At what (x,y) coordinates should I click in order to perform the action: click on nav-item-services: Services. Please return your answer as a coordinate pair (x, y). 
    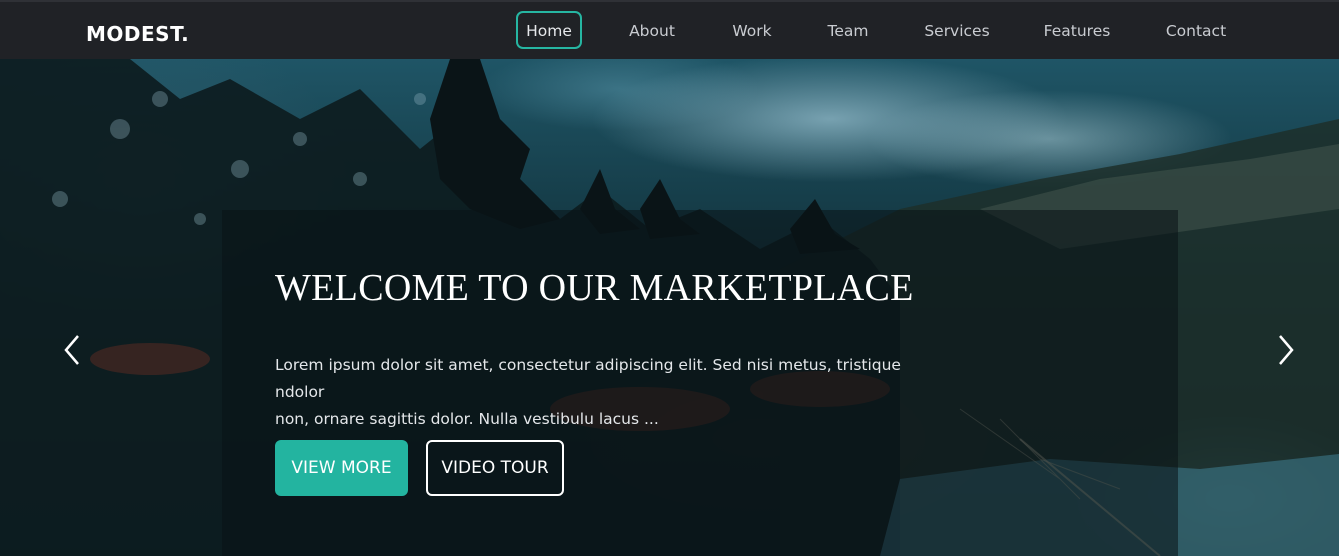
    Looking at the image, I should click on (957, 30).